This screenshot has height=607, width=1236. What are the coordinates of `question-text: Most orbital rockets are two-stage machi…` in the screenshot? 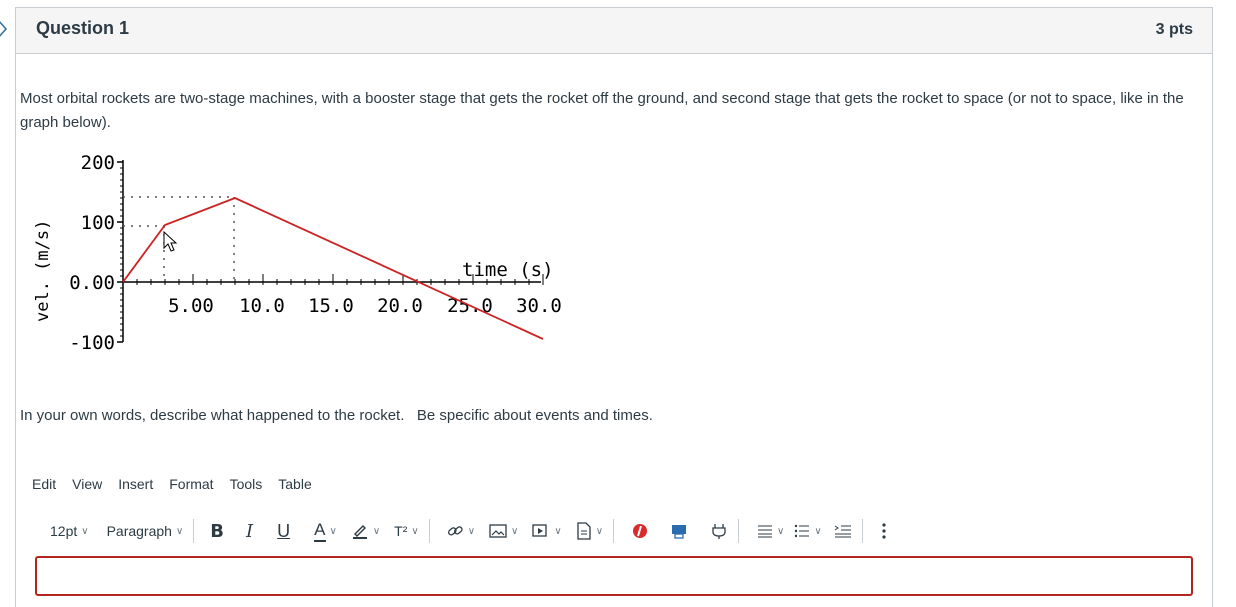 It's located at (602, 110).